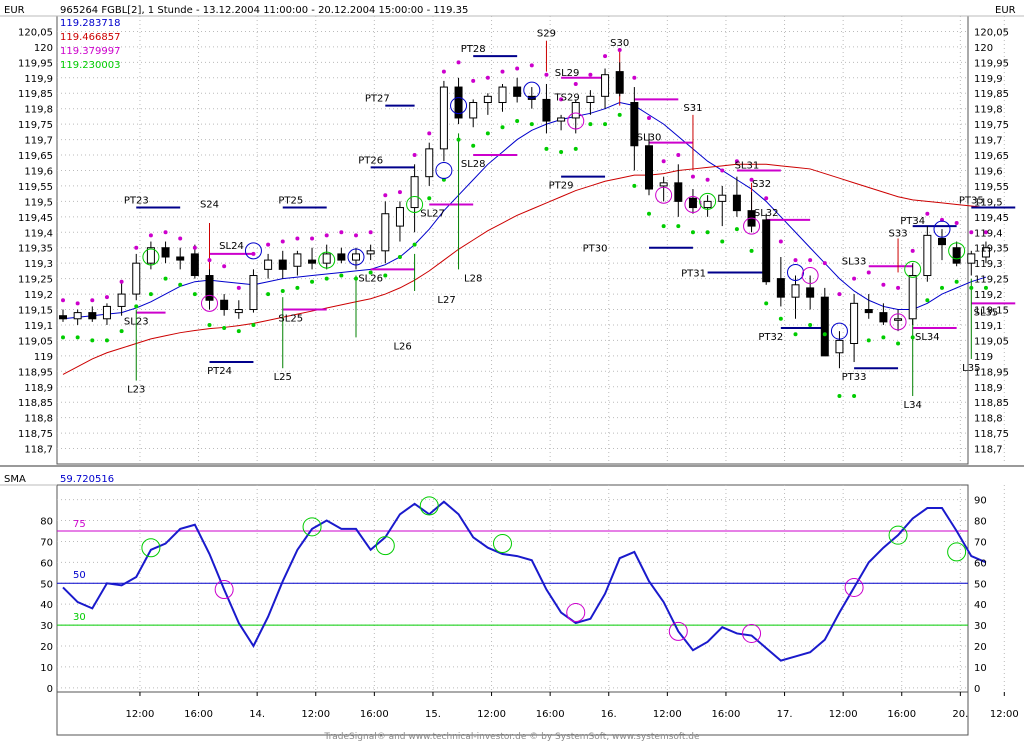 Image resolution: width=1024 pixels, height=746 pixels. What do you see at coordinates (38, 110) in the screenshot?
I see `price-tick-left: 119,8` at bounding box center [38, 110].